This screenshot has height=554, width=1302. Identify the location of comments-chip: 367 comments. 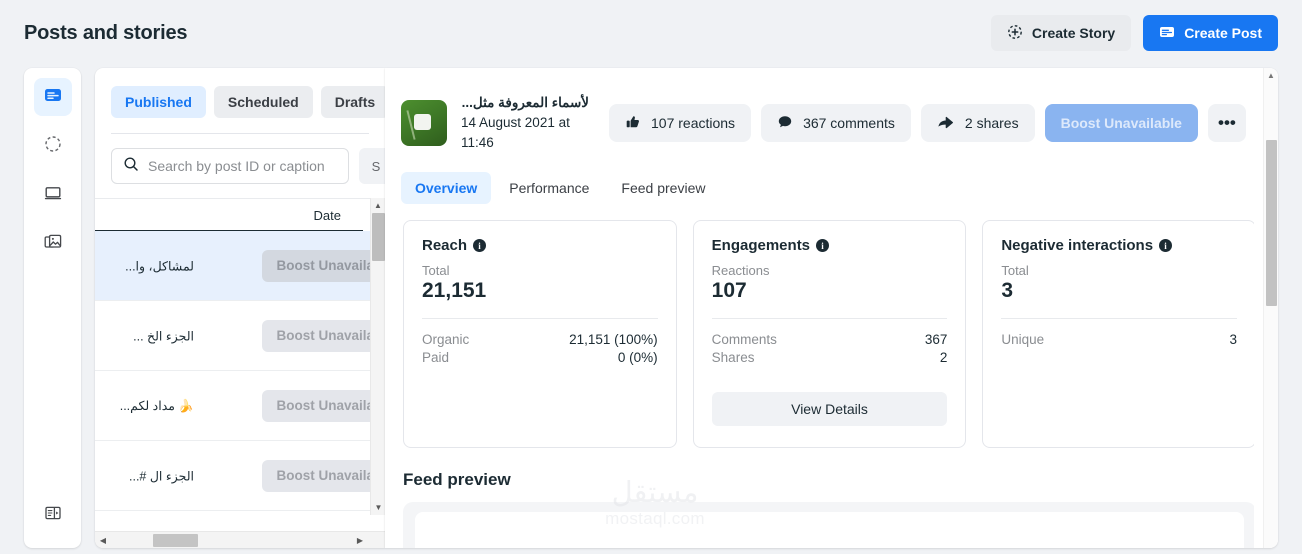
(836, 123).